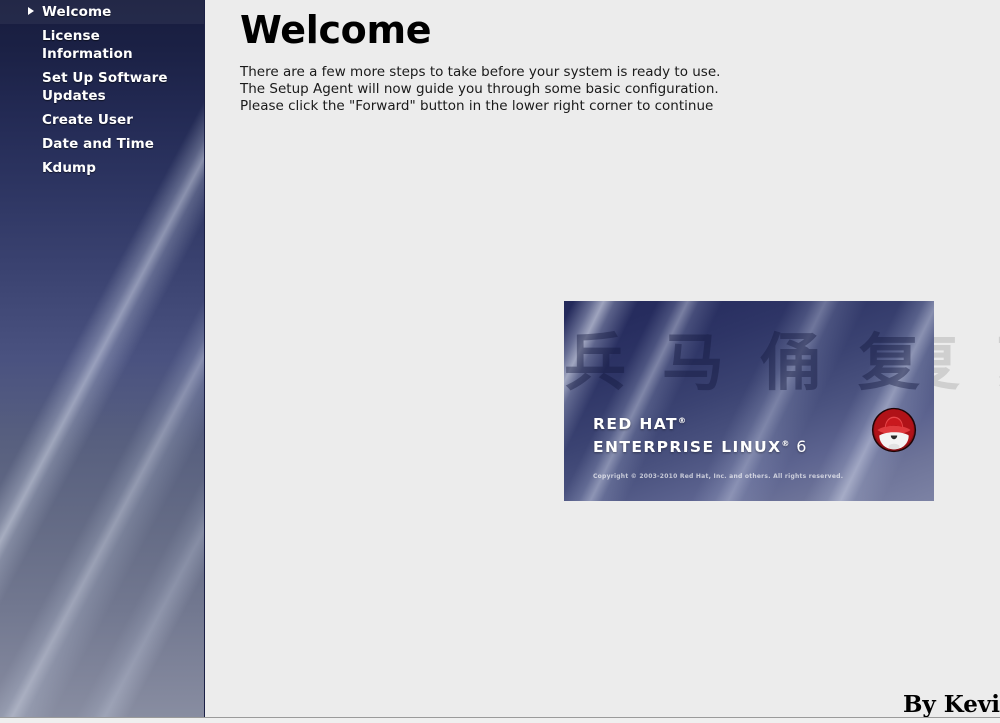 The image size is (1000, 723). Describe the element at coordinates (77, 12) in the screenshot. I see `sidebar-item-label: Welcome` at that location.